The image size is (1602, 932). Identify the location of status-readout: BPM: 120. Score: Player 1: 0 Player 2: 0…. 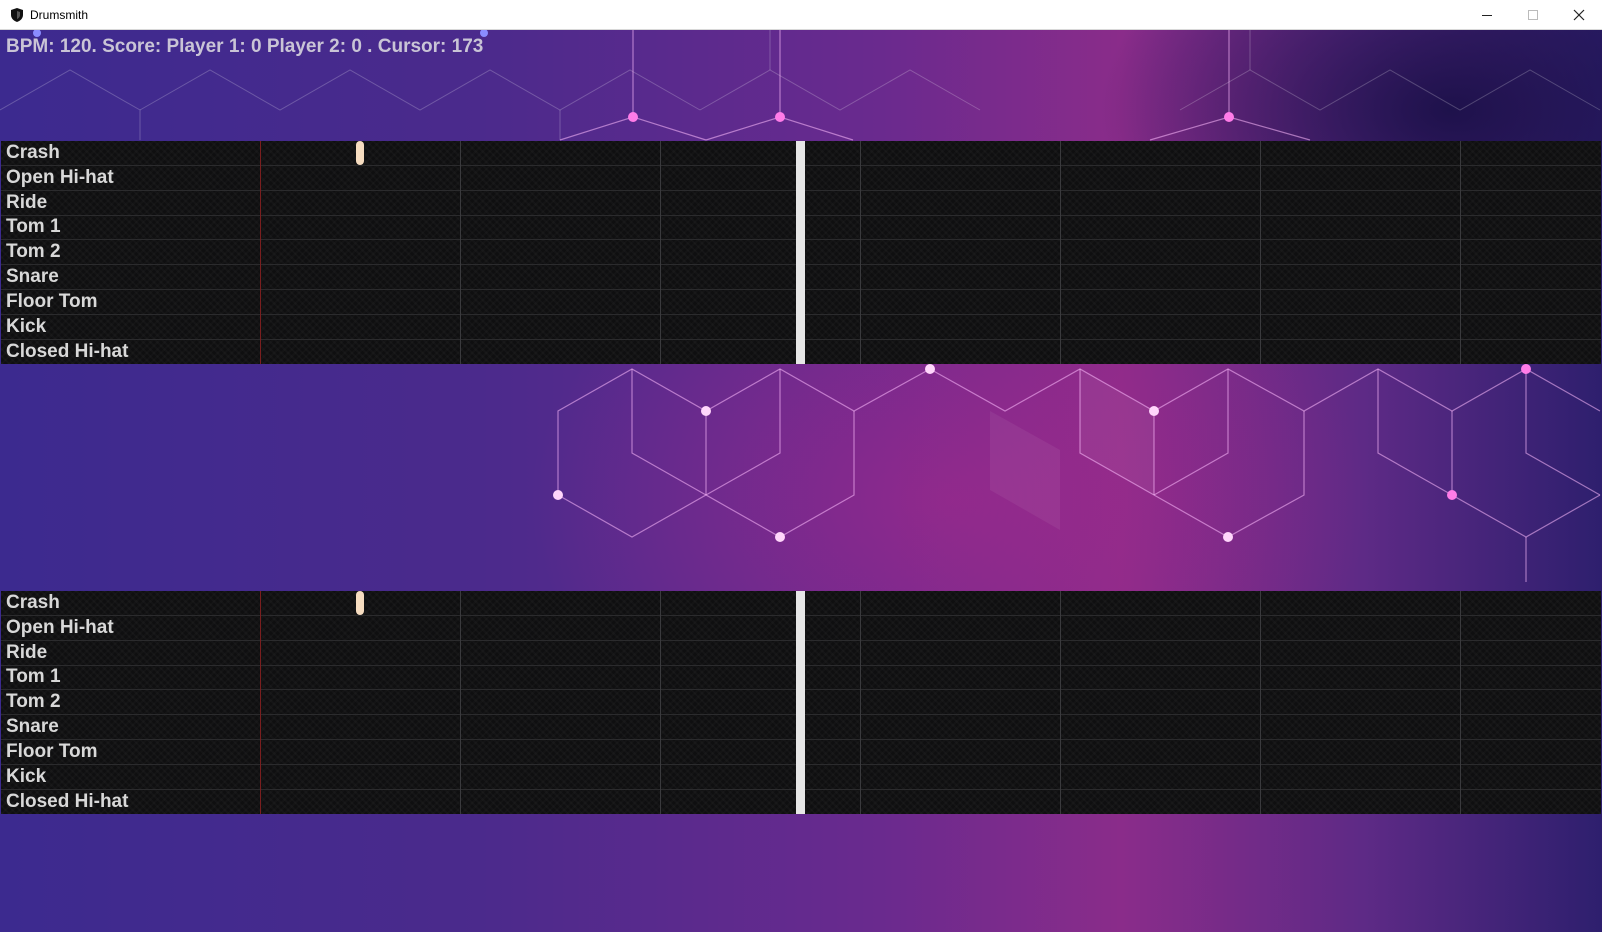
(245, 46).